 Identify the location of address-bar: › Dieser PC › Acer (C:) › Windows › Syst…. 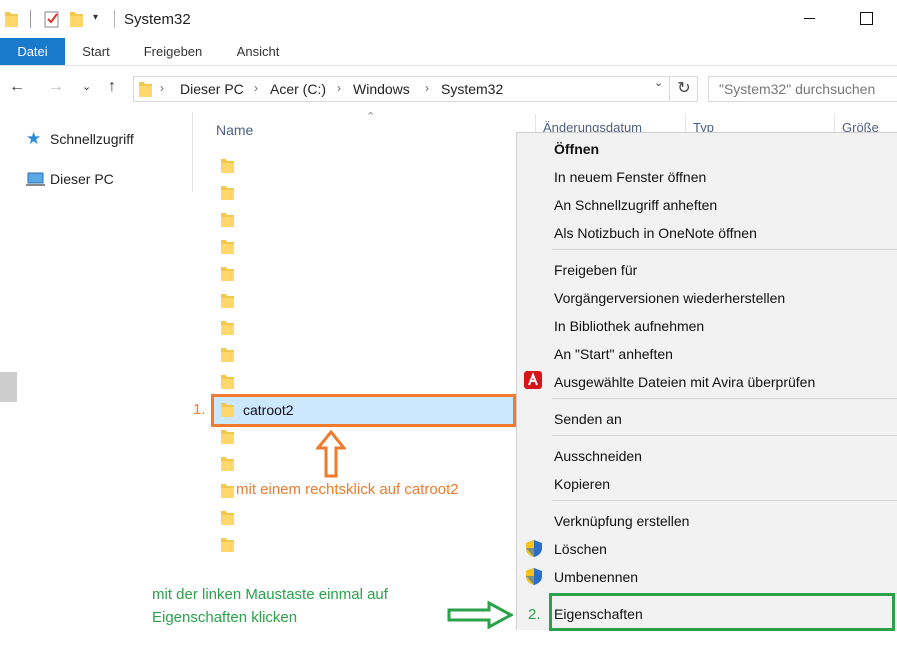
(401, 89).